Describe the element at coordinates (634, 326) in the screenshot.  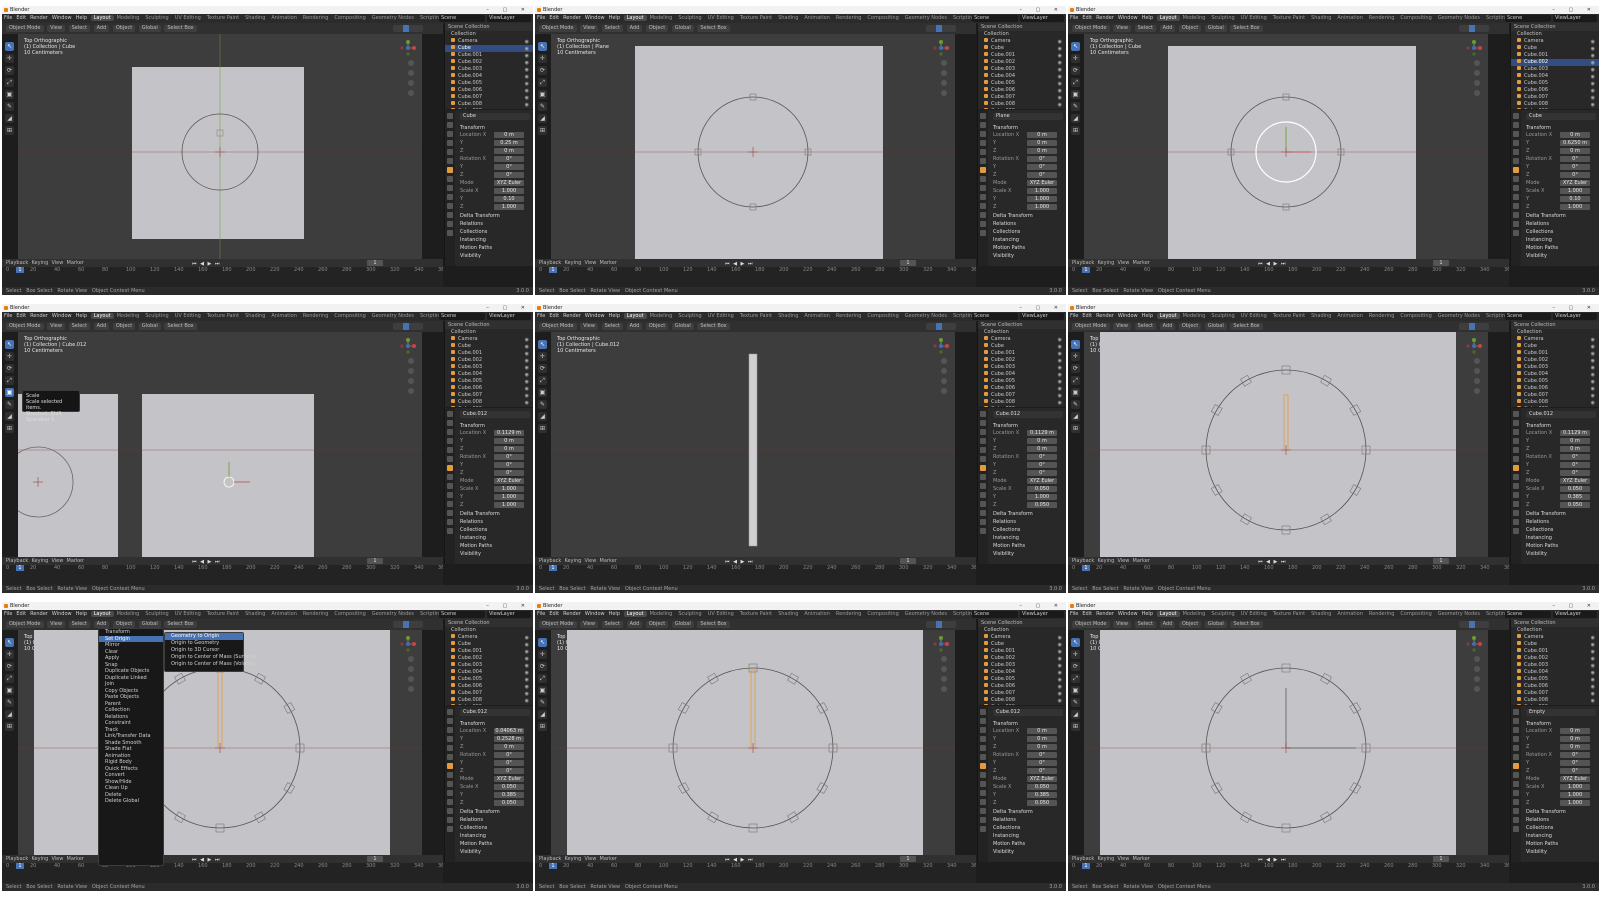
I see `add-menu: Add` at that location.